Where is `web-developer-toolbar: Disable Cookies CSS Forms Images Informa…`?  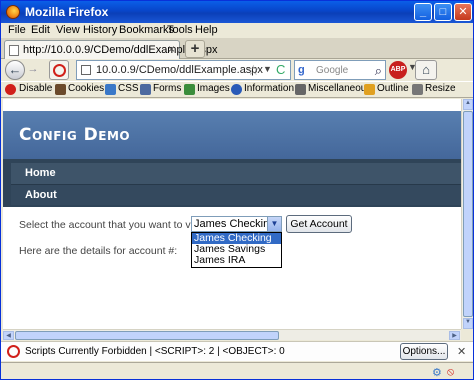 web-developer-toolbar: Disable Cookies CSS Forms Images Informa… is located at coordinates (237, 89).